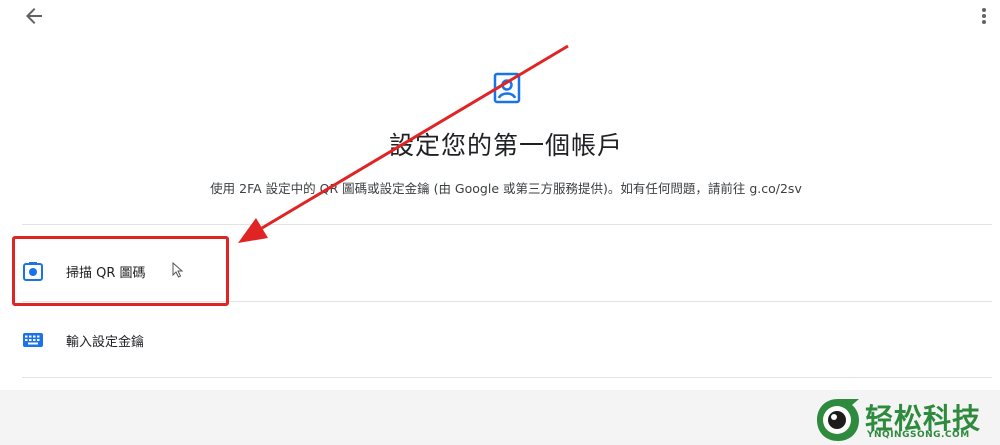  What do you see at coordinates (500, 17) in the screenshot?
I see `top-app-bar` at bounding box center [500, 17].